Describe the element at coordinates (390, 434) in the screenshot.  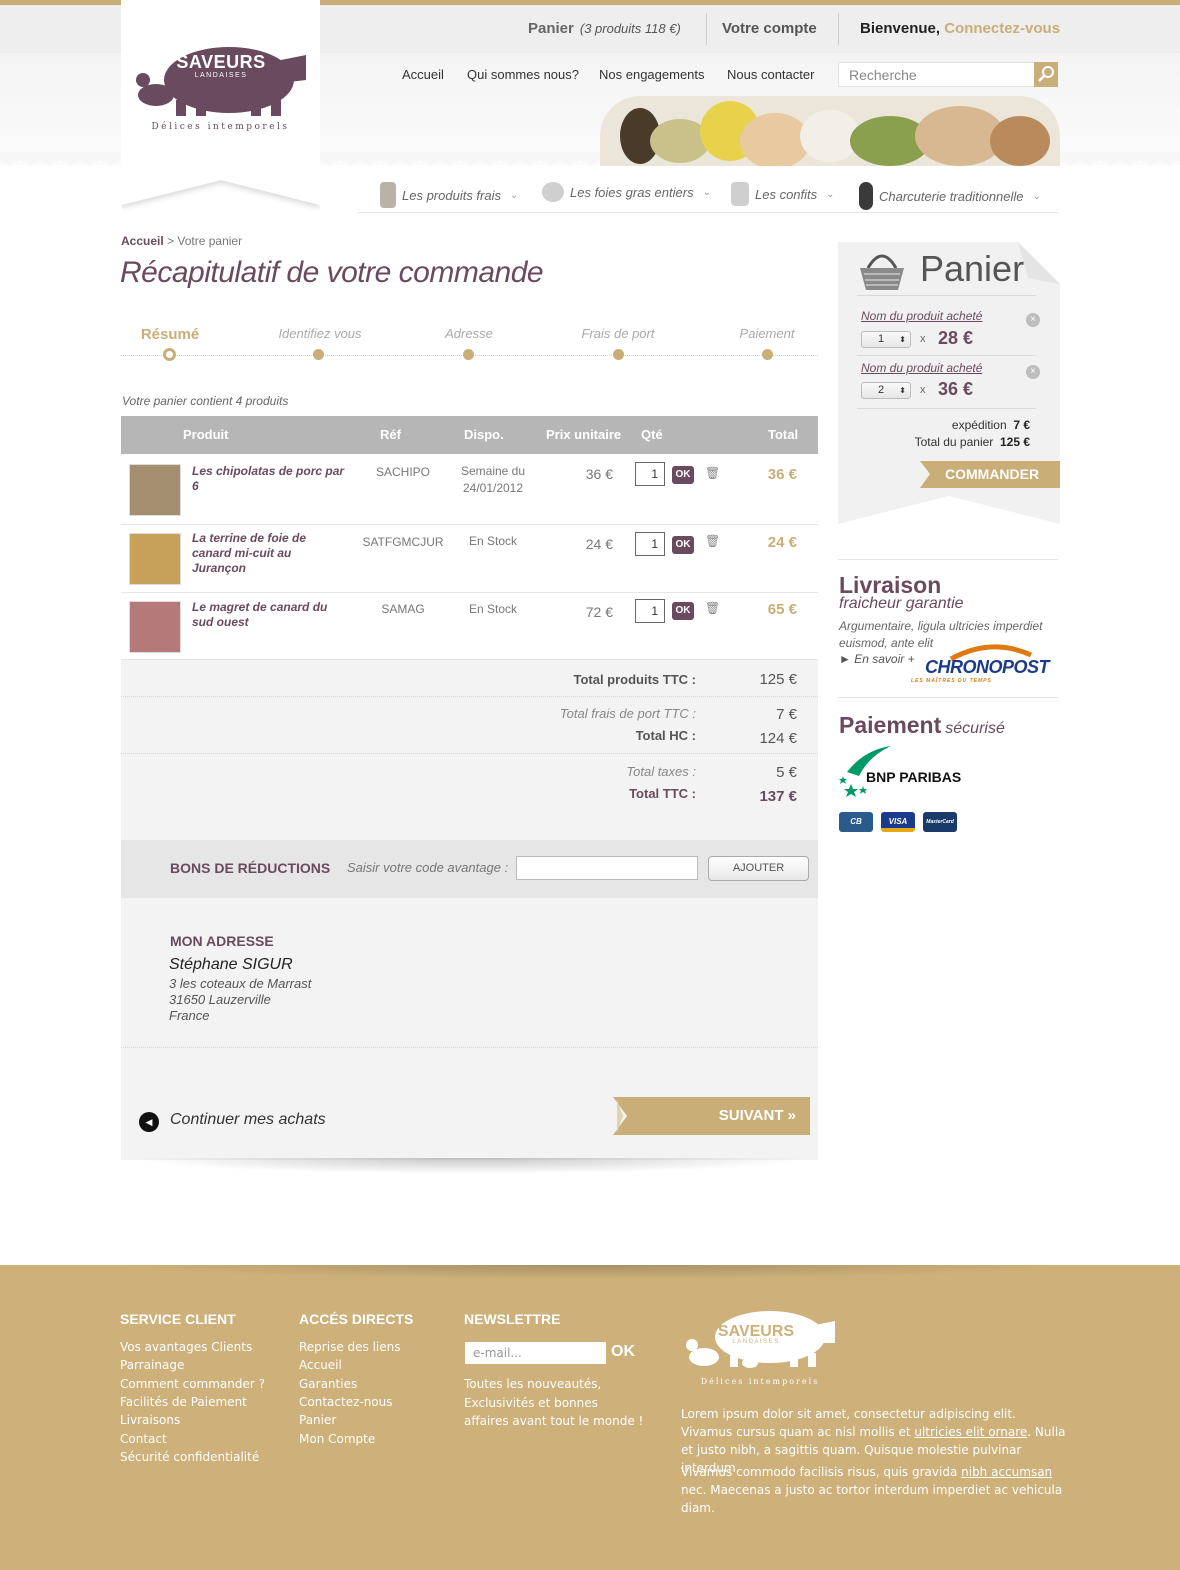
I see `col-ref: Réf` at that location.